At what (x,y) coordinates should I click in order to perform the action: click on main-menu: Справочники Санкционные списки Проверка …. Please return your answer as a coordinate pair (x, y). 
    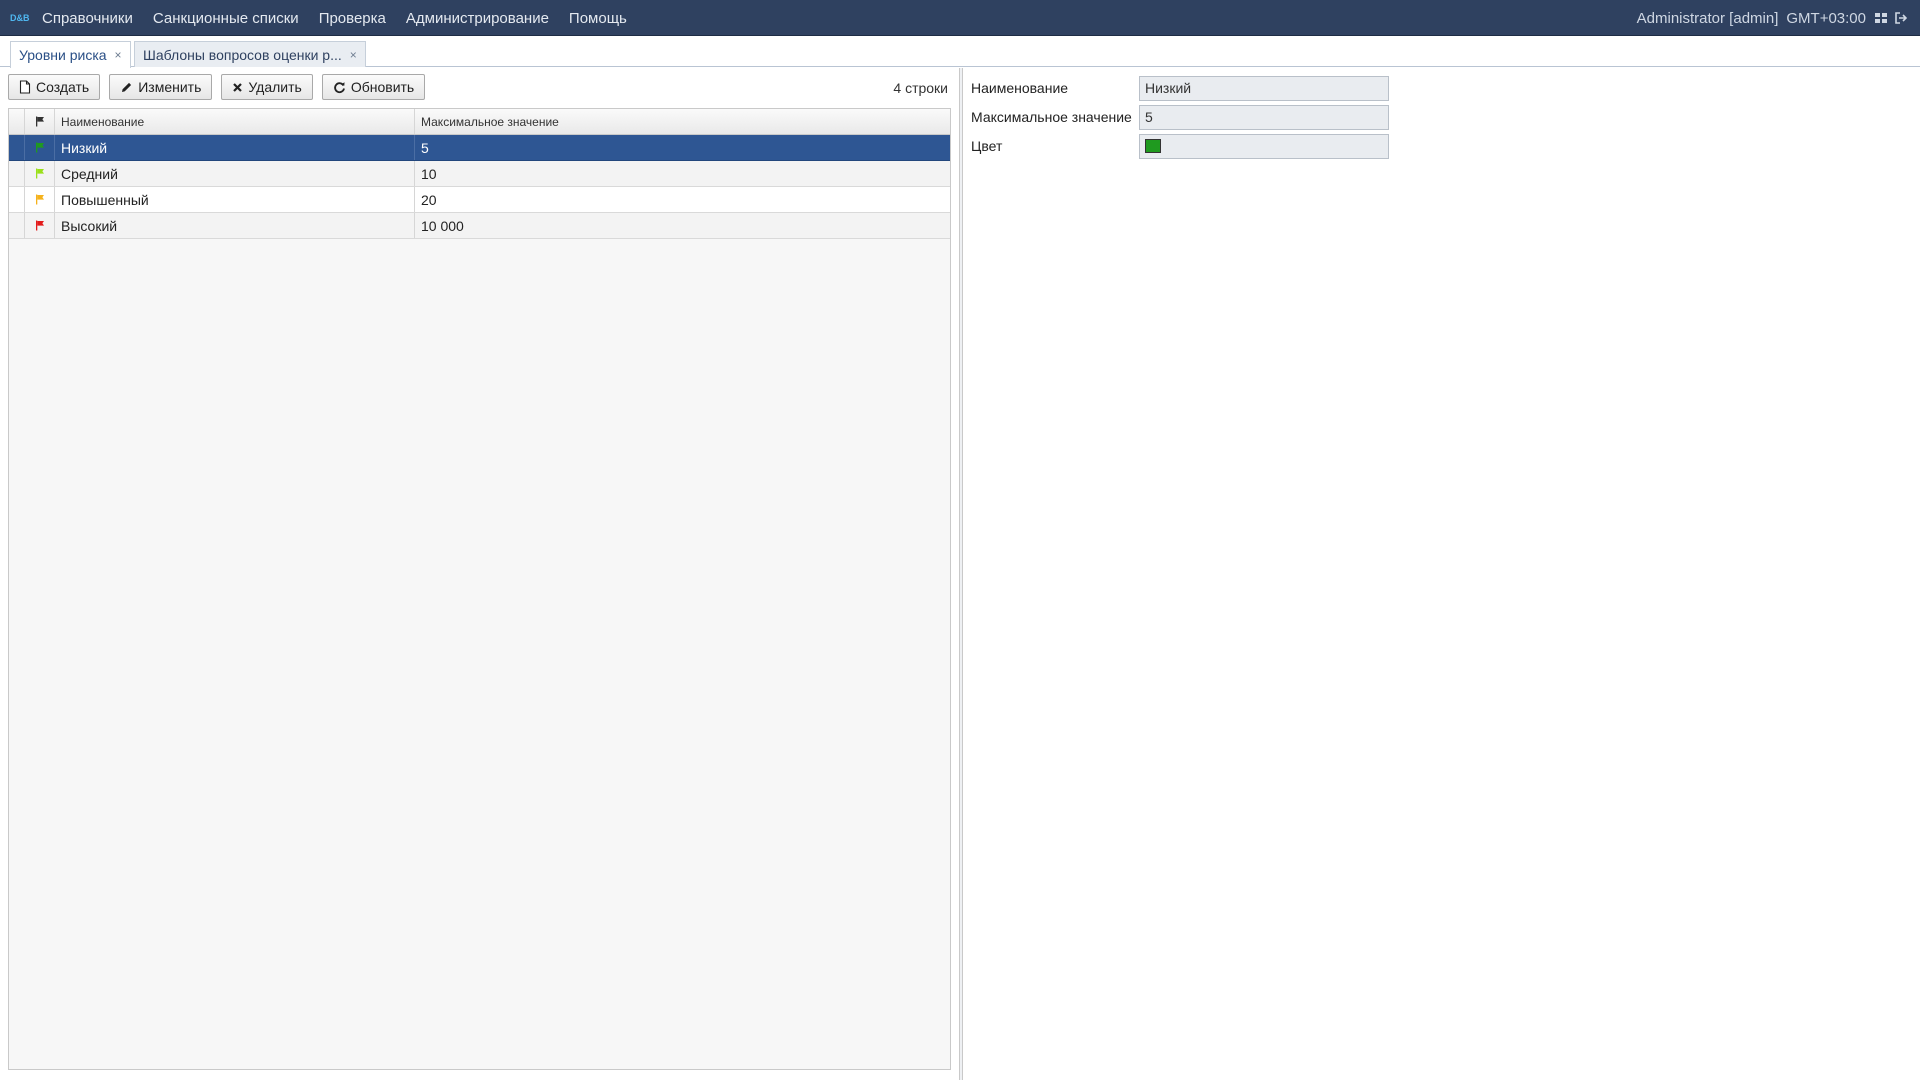
    Looking at the image, I should click on (344, 18).